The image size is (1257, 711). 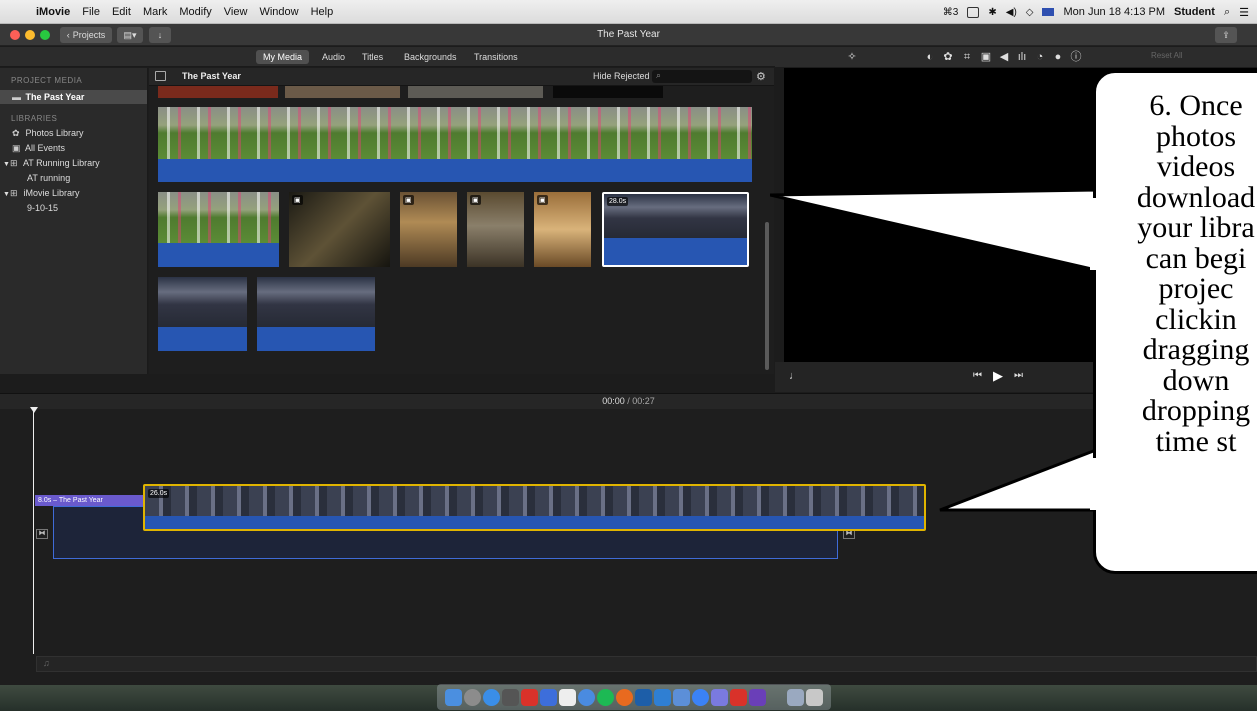 I want to click on firefox-icon, so click(x=624, y=697).